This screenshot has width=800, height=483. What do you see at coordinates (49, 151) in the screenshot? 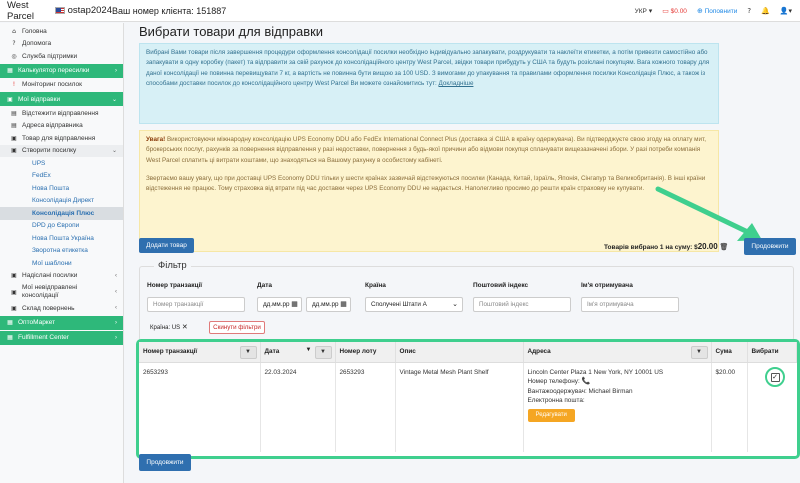
I see `sidebar-item-label: Створити посилку` at bounding box center [49, 151].